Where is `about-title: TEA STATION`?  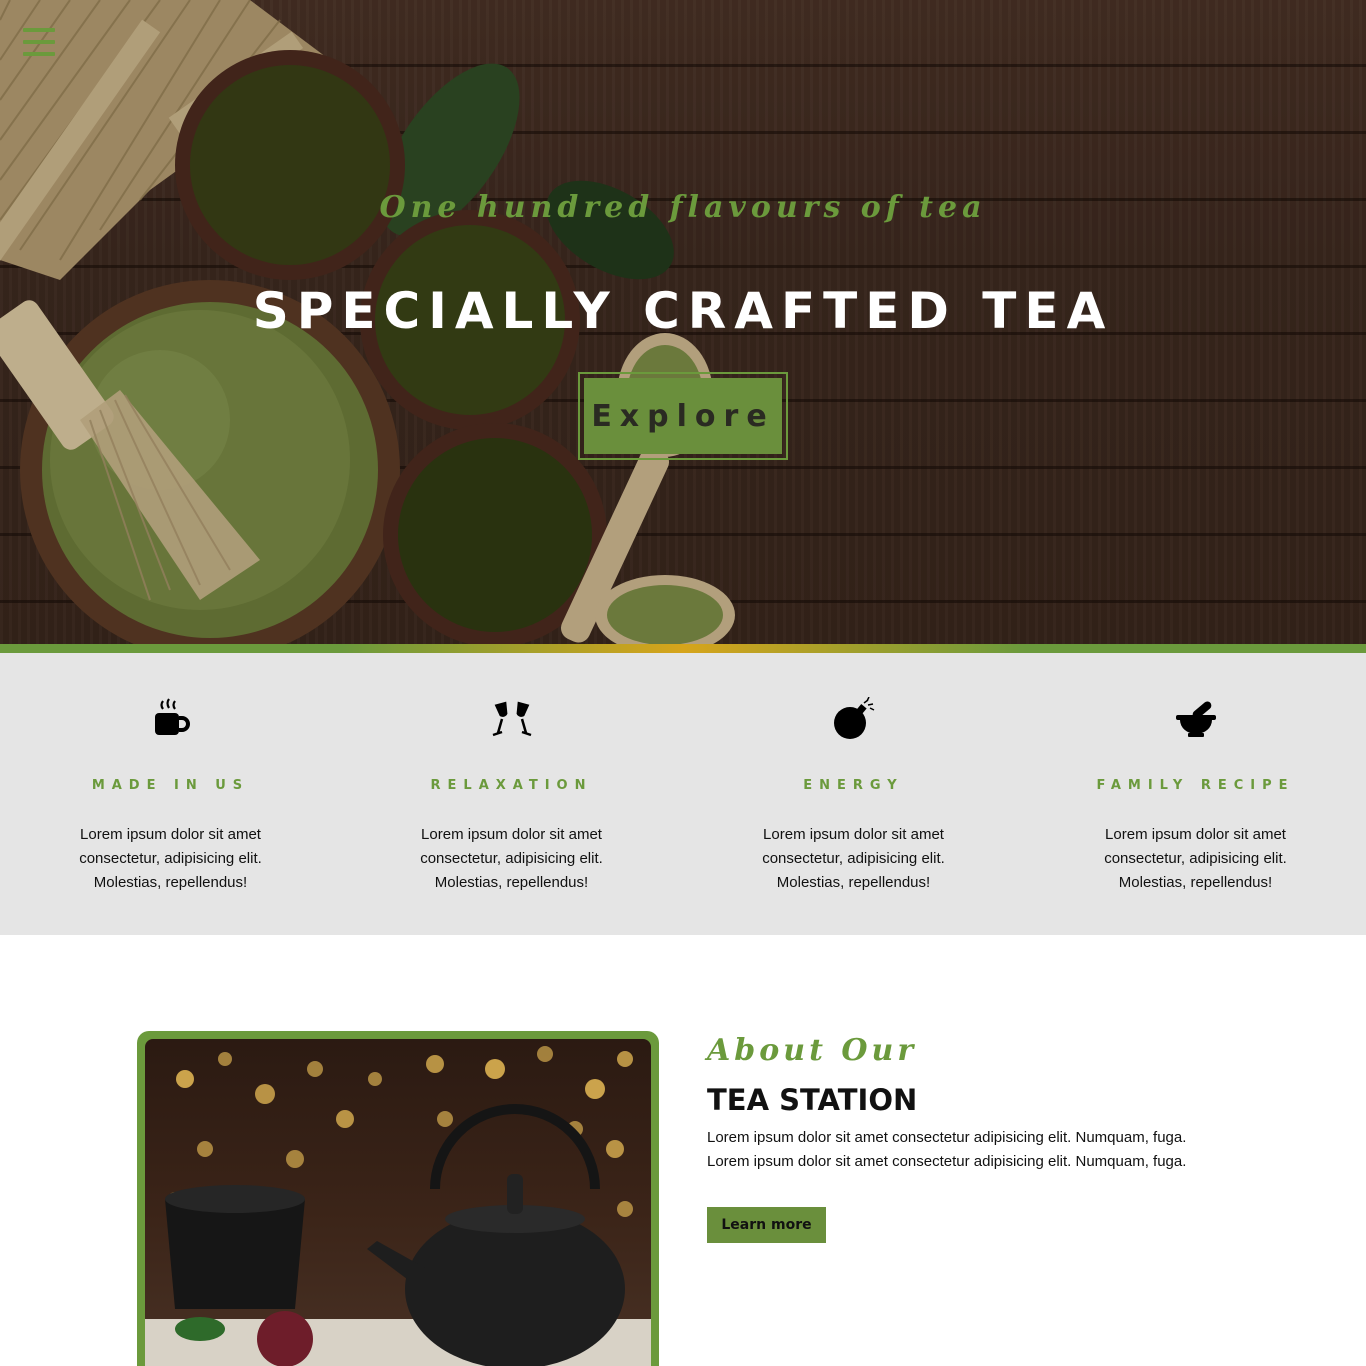
about-title: TEA STATION is located at coordinates (812, 1100).